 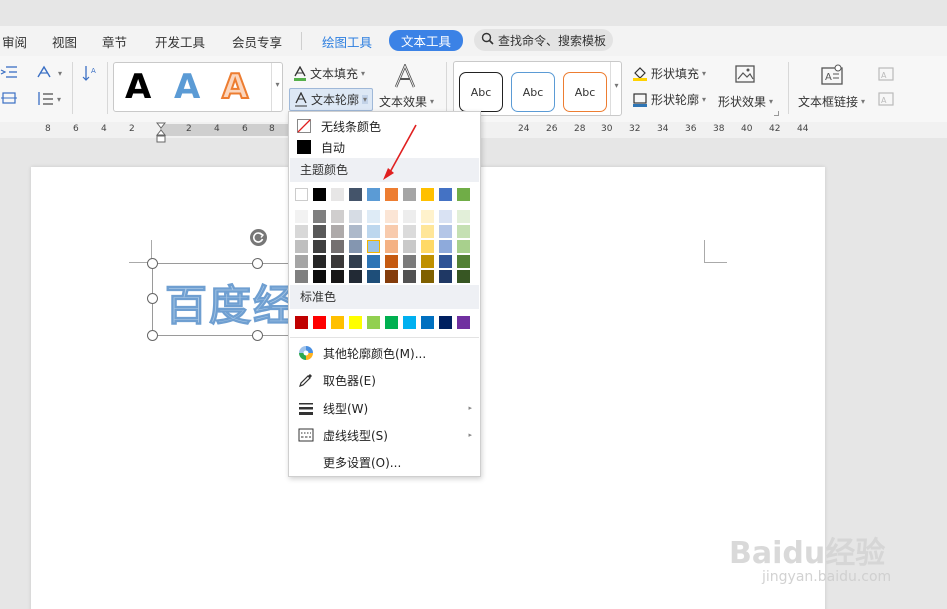 What do you see at coordinates (481, 92) in the screenshot?
I see `shape-style-dark: Abc` at bounding box center [481, 92].